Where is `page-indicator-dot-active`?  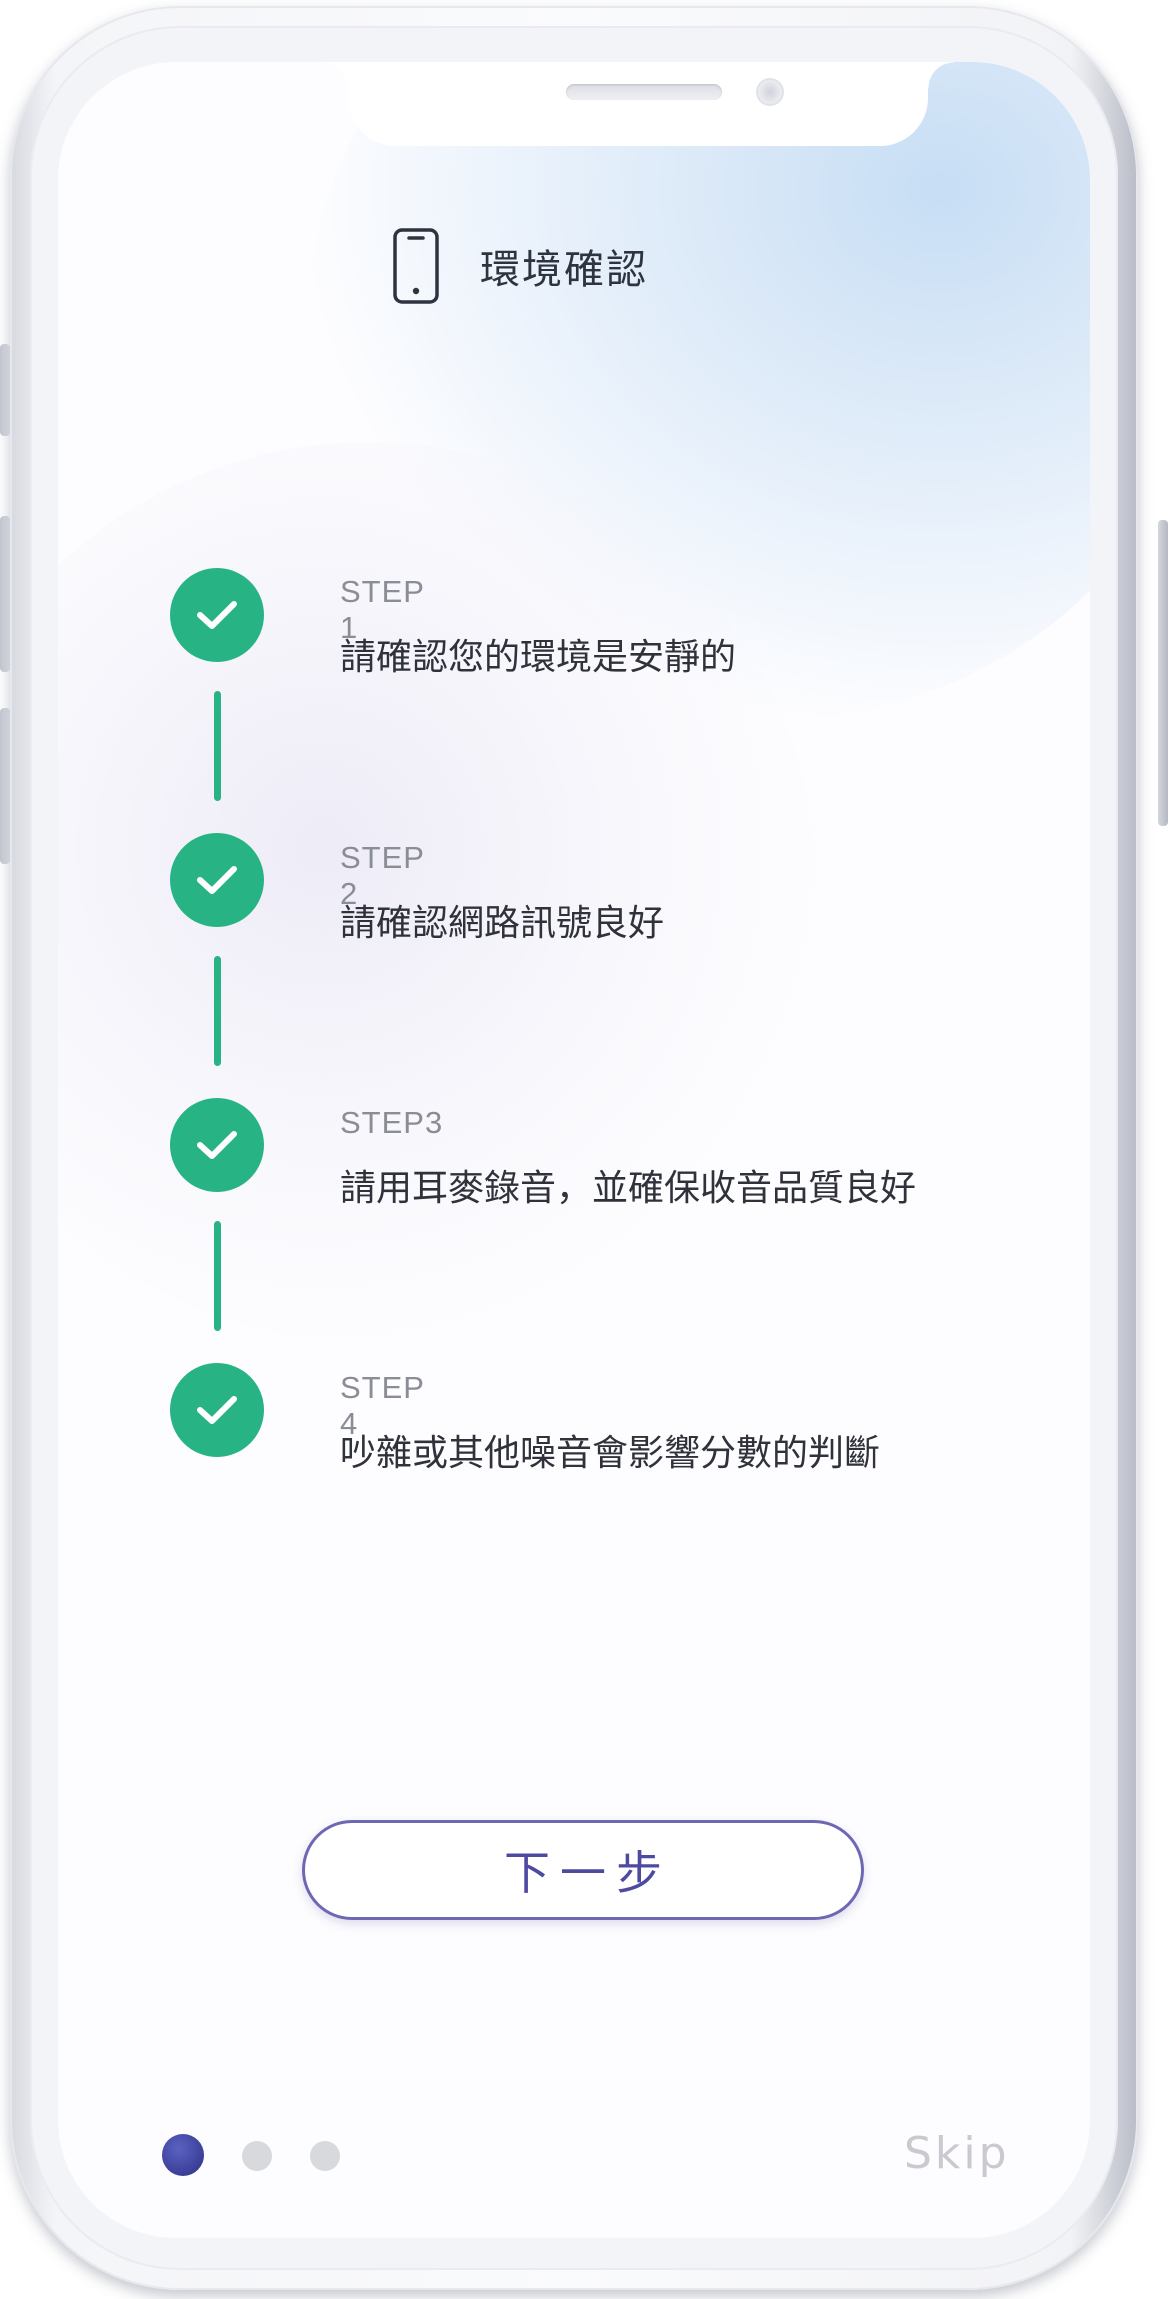
page-indicator-dot-active is located at coordinates (183, 2155).